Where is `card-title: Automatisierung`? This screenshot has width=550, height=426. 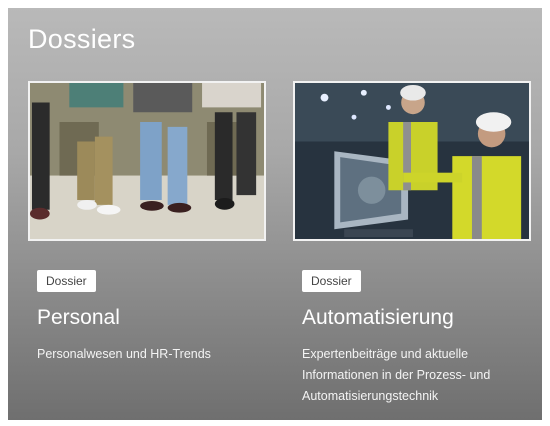
card-title: Automatisierung is located at coordinates (378, 318).